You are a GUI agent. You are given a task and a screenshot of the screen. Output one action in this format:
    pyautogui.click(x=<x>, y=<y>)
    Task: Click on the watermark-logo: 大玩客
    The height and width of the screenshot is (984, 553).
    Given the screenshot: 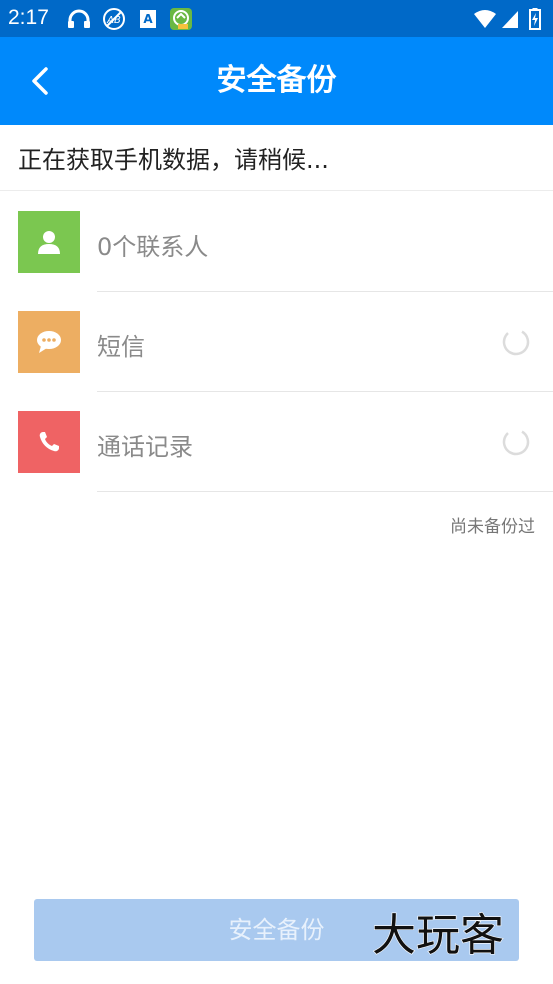 What is the action you would take?
    pyautogui.click(x=437, y=935)
    